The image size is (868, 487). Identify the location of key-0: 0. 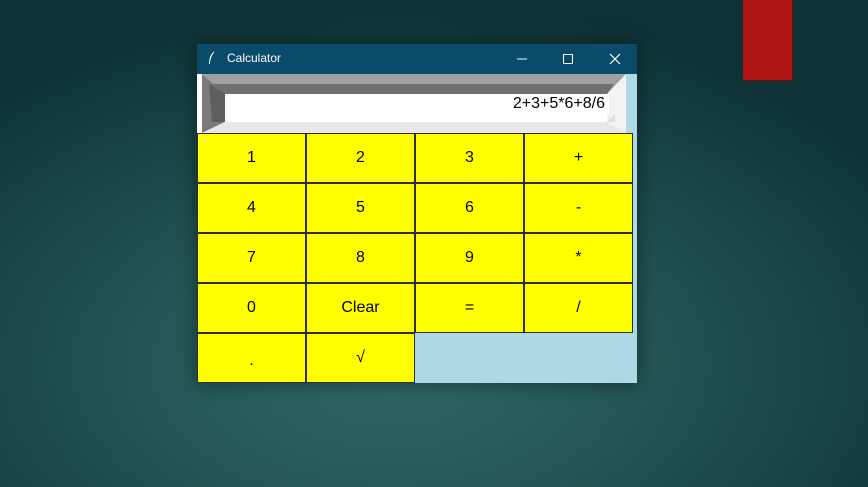
(251, 308).